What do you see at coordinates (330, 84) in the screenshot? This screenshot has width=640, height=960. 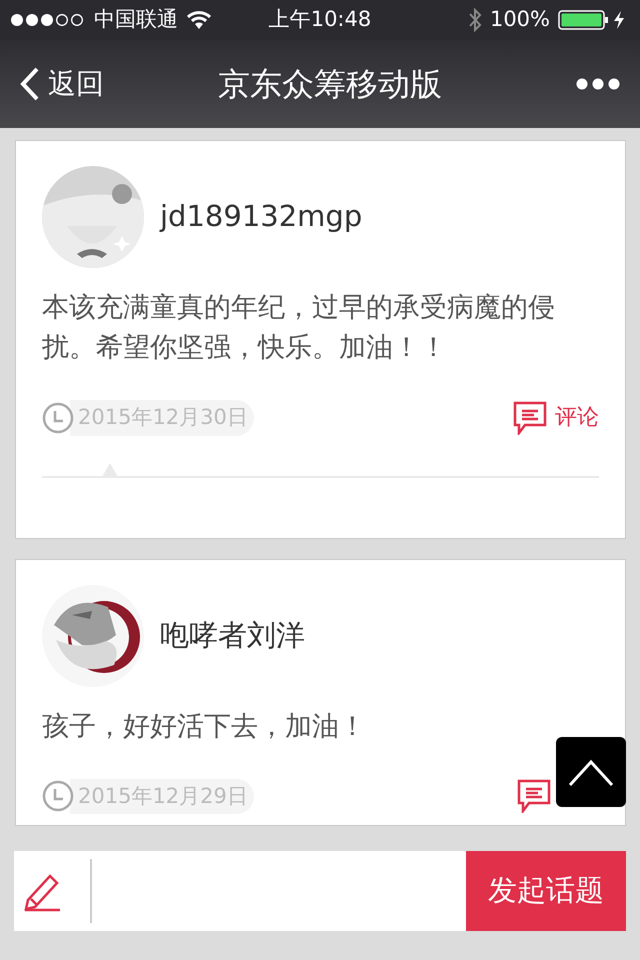 I see `page-title: 京东众筹移动版` at bounding box center [330, 84].